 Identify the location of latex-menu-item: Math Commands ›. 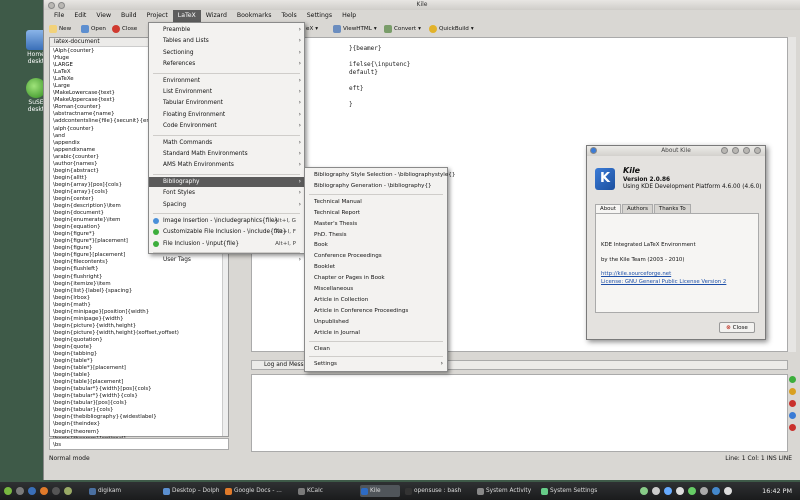
(226, 143).